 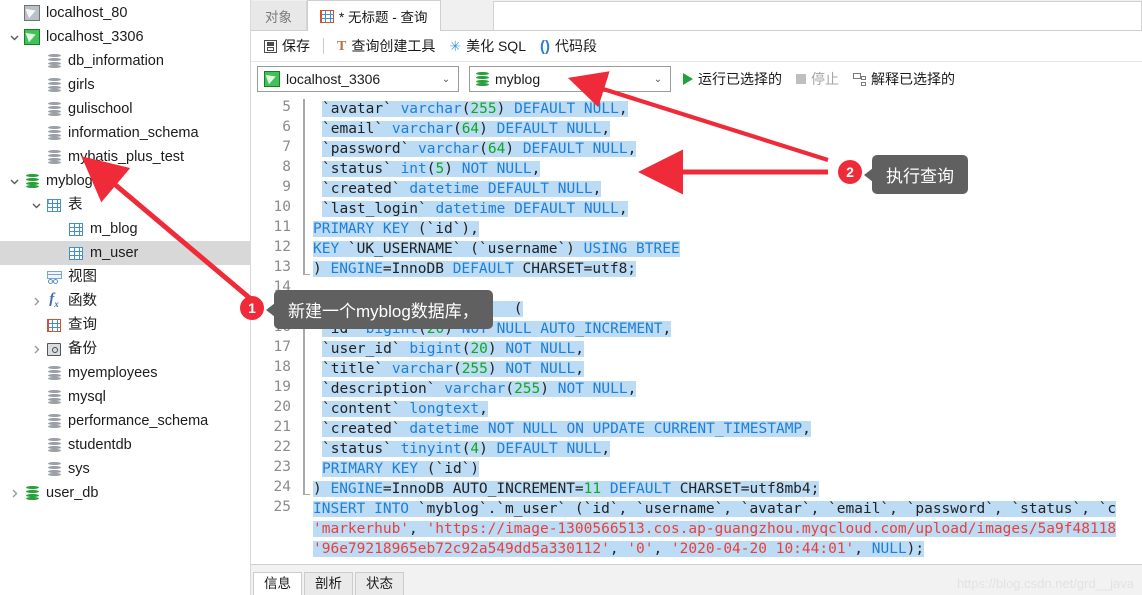 What do you see at coordinates (125, 85) in the screenshot?
I see `tree-item-girls: girls` at bounding box center [125, 85].